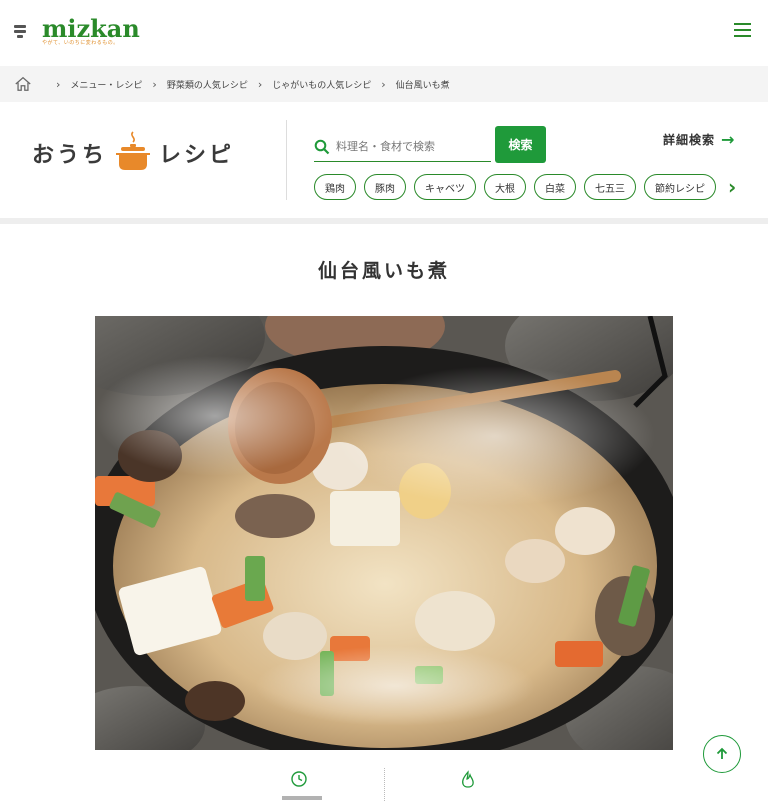  What do you see at coordinates (197, 155) in the screenshot?
I see `logo-text-right: レシピ` at bounding box center [197, 155].